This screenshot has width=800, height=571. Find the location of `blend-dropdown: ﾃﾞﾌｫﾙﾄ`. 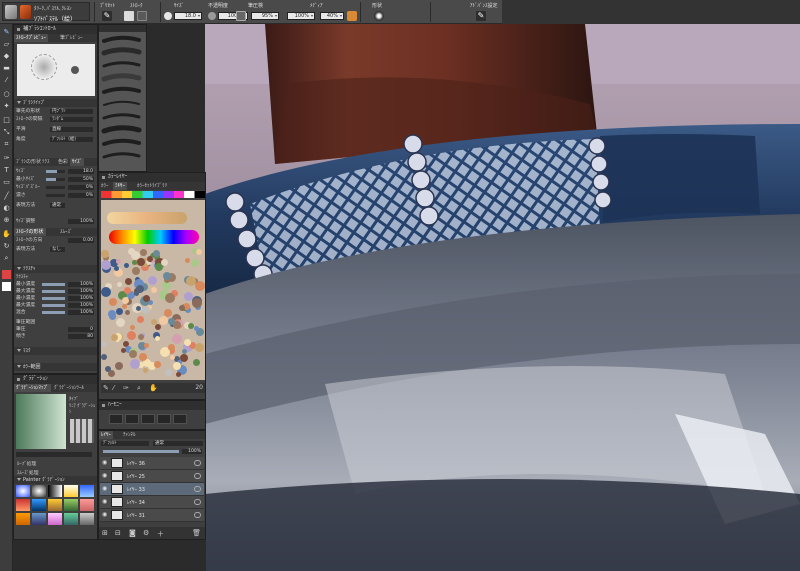

blend-dropdown: ﾃﾞﾌｫﾙﾄ is located at coordinates (125, 443).